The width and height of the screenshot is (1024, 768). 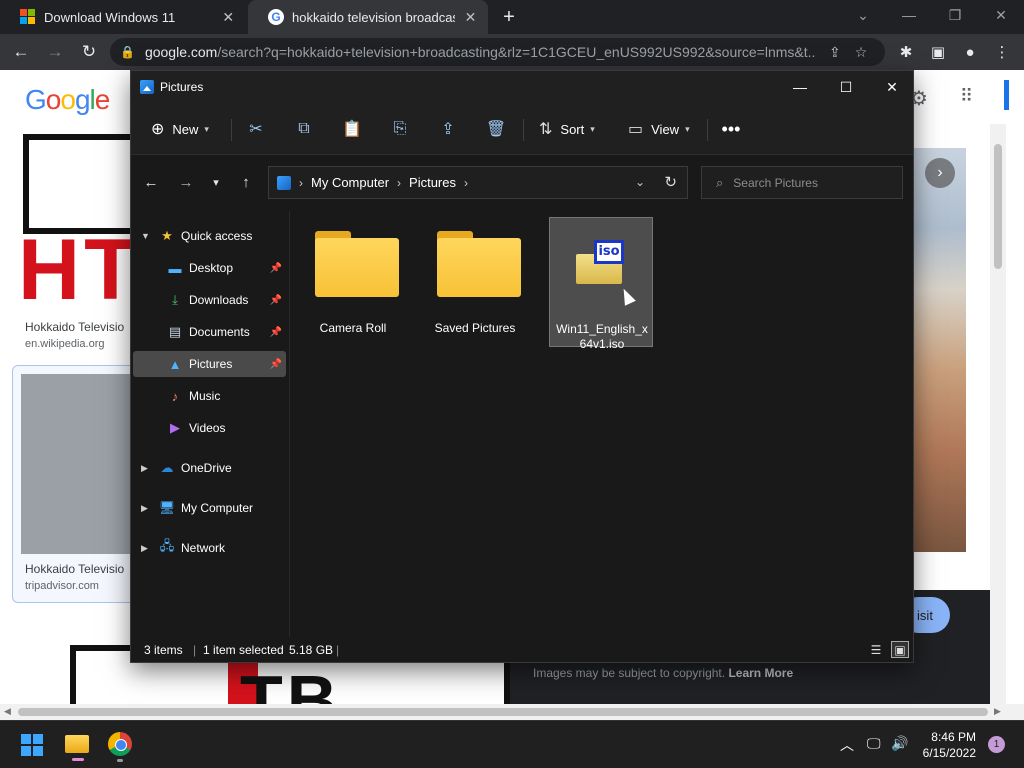 What do you see at coordinates (120, 744) in the screenshot?
I see `taskbar-chrome-icon` at bounding box center [120, 744].